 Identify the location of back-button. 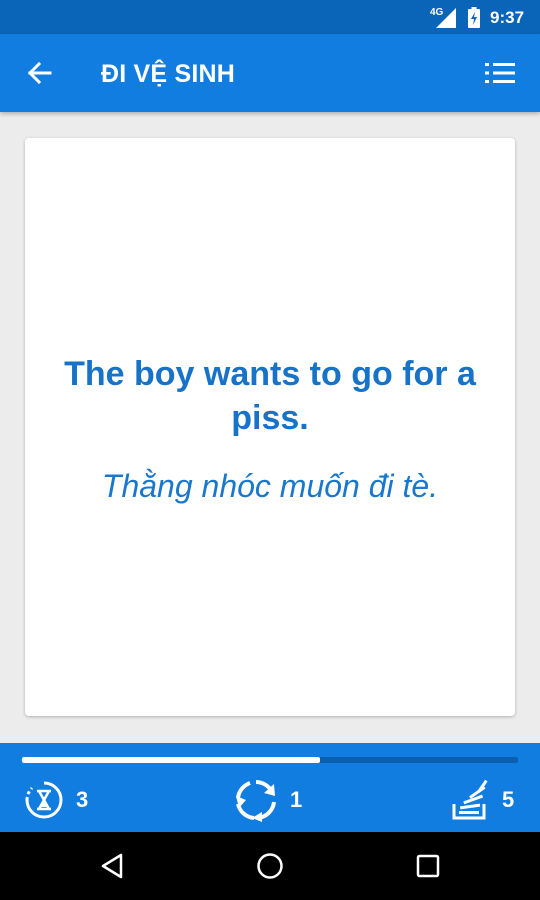
(39, 73).